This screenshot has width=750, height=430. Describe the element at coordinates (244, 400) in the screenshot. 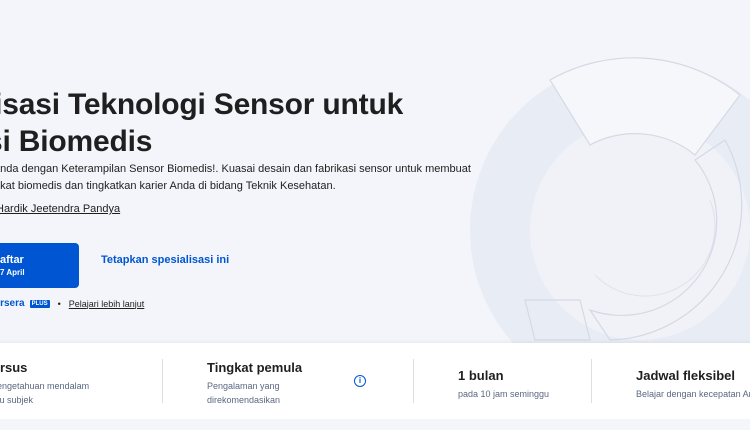

I see `info-subtext-line: direkomendasikan` at that location.